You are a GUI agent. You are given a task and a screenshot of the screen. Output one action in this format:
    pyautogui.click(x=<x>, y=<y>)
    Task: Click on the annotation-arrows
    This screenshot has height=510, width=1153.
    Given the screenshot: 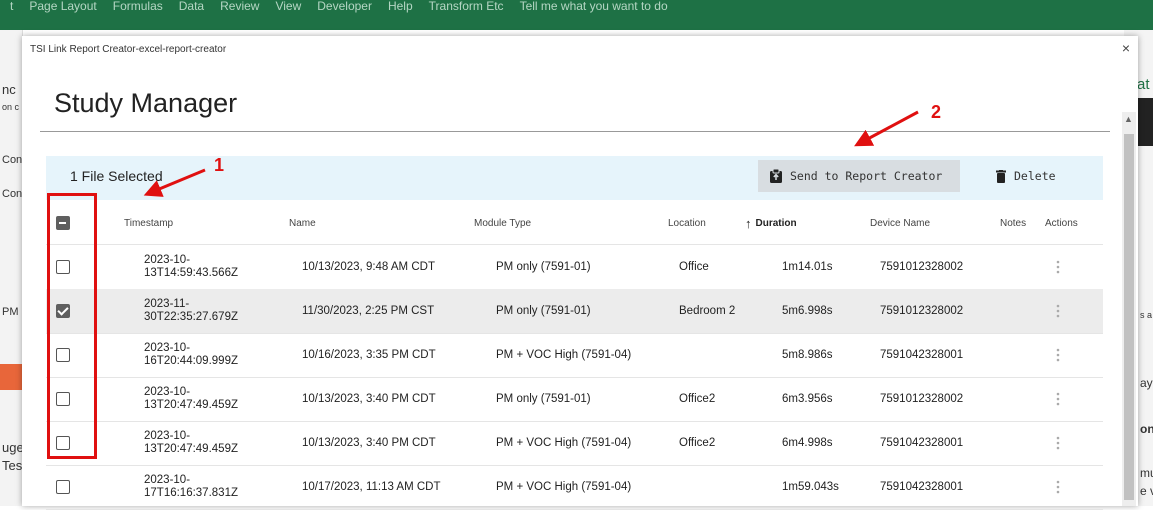 What is the action you would take?
    pyautogui.click(x=531, y=153)
    